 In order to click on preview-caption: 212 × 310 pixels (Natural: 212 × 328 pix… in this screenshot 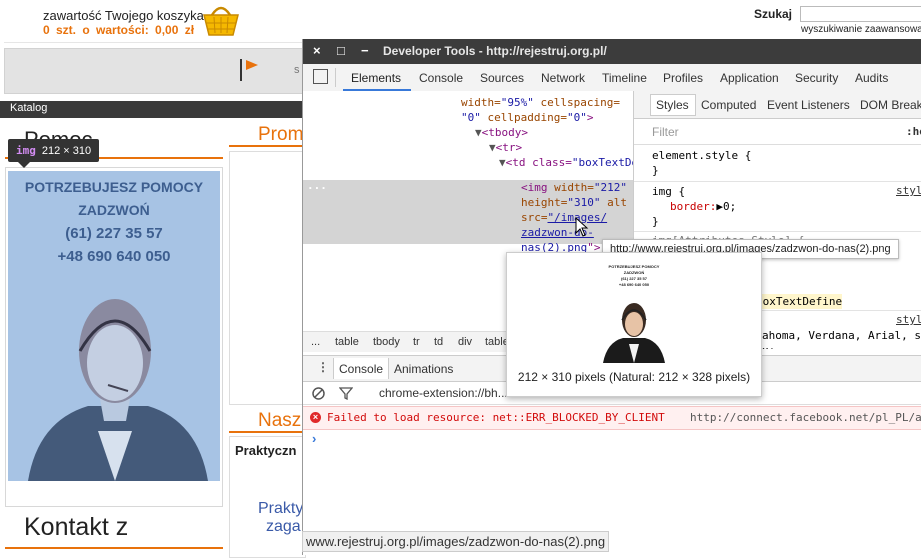, I will do `click(634, 377)`.